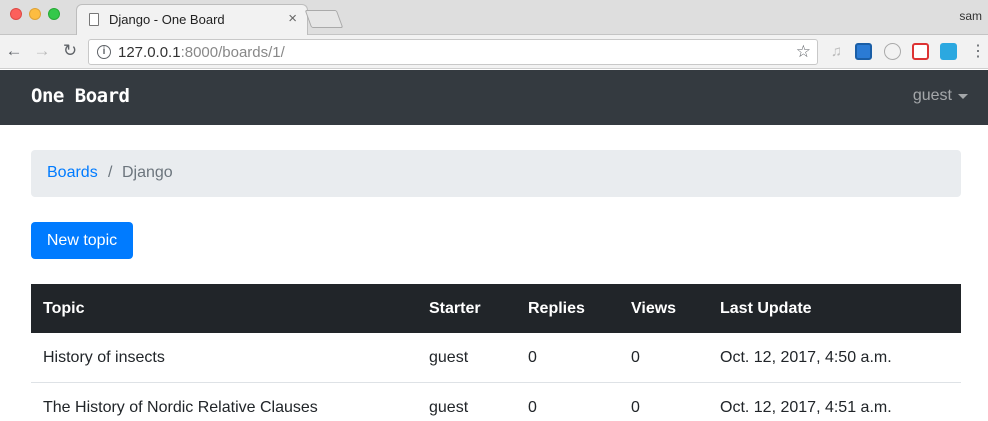 Image resolution: width=988 pixels, height=421 pixels. Describe the element at coordinates (232, 52) in the screenshot. I see `url-path: :8000/boards/1/` at that location.